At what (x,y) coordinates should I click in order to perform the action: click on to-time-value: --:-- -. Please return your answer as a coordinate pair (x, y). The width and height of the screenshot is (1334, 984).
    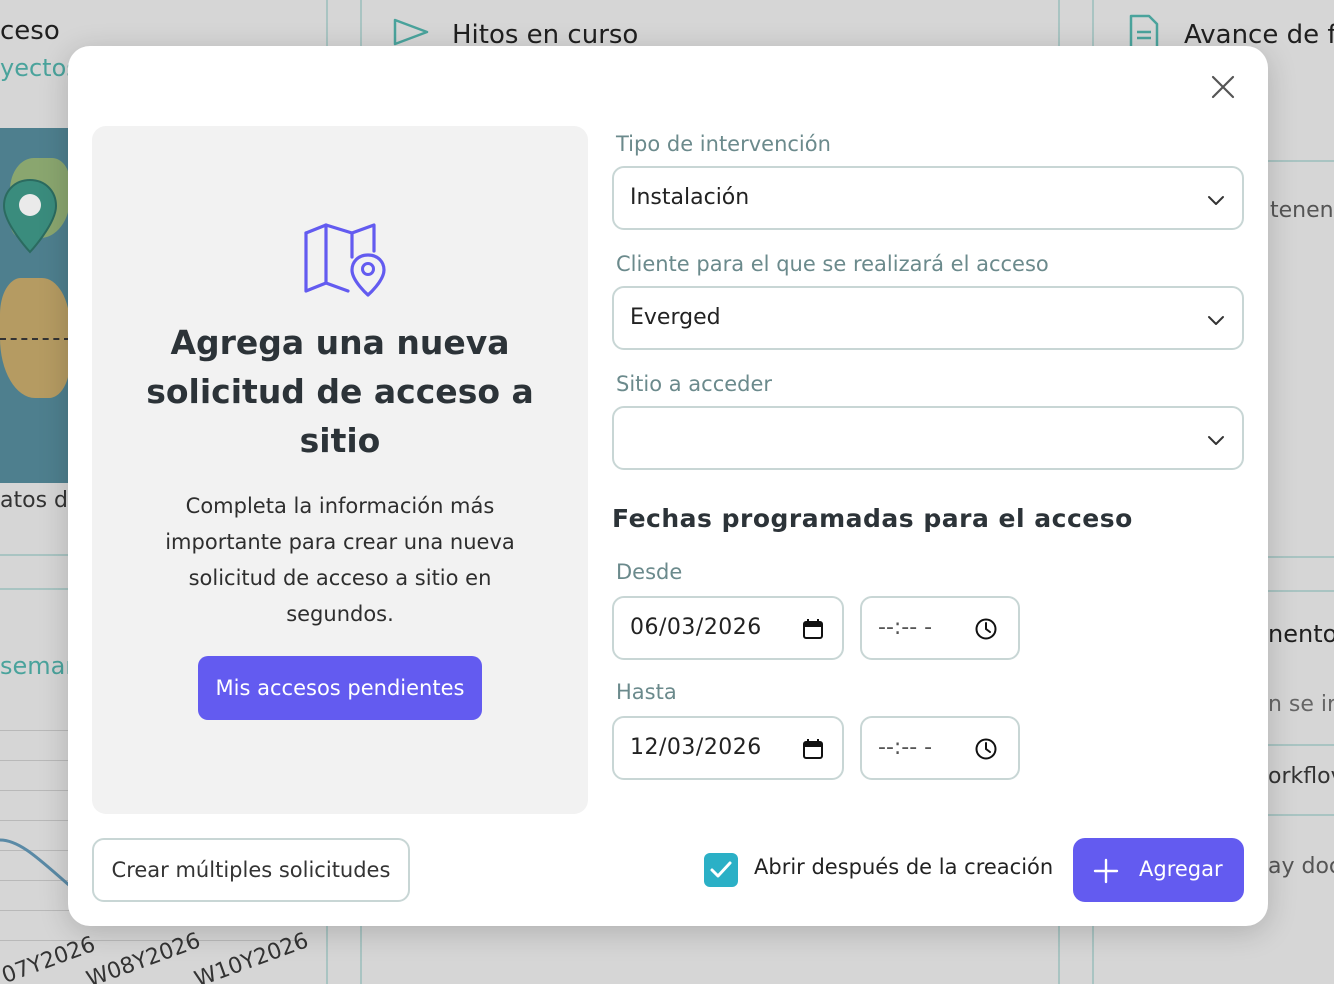
    Looking at the image, I should click on (905, 747).